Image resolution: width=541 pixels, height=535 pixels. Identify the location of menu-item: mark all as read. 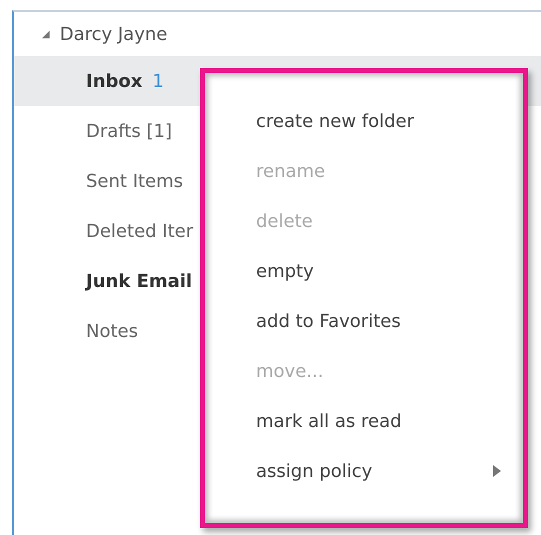
(364, 421).